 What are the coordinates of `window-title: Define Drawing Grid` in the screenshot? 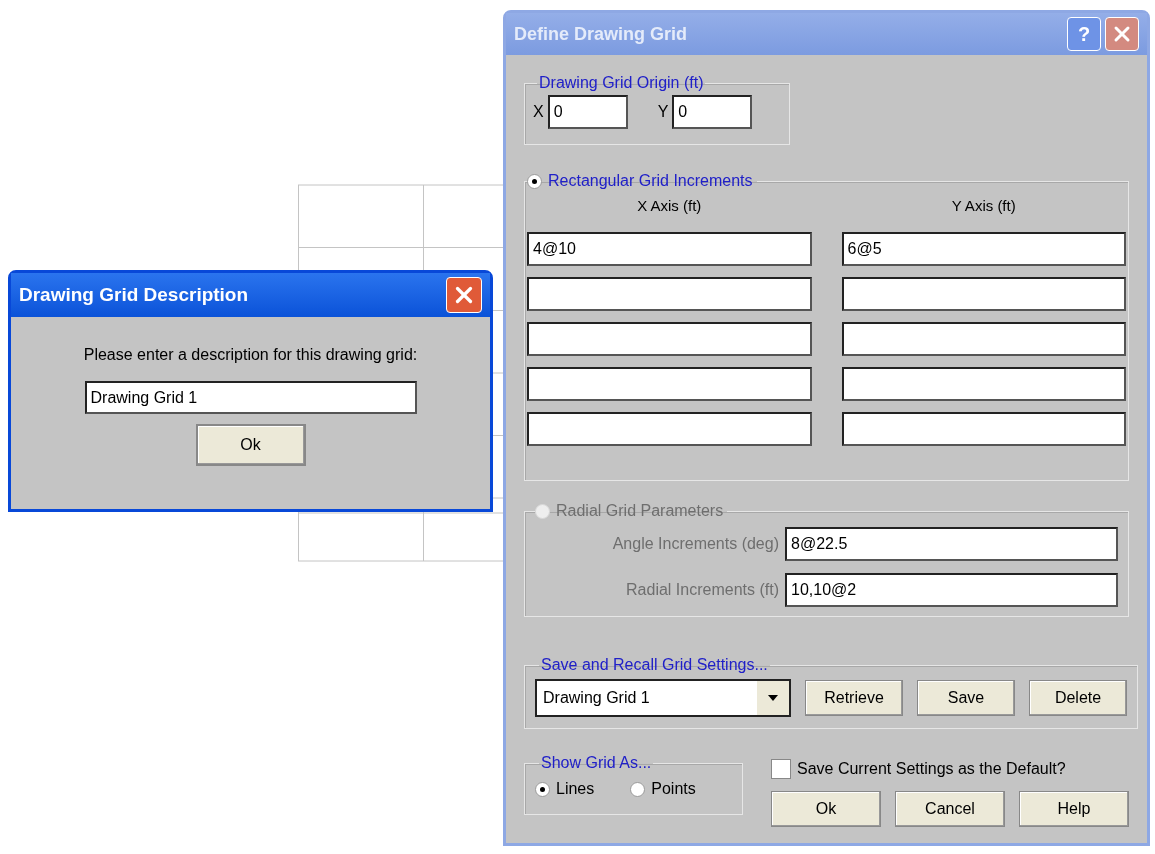 It's located at (601, 34).